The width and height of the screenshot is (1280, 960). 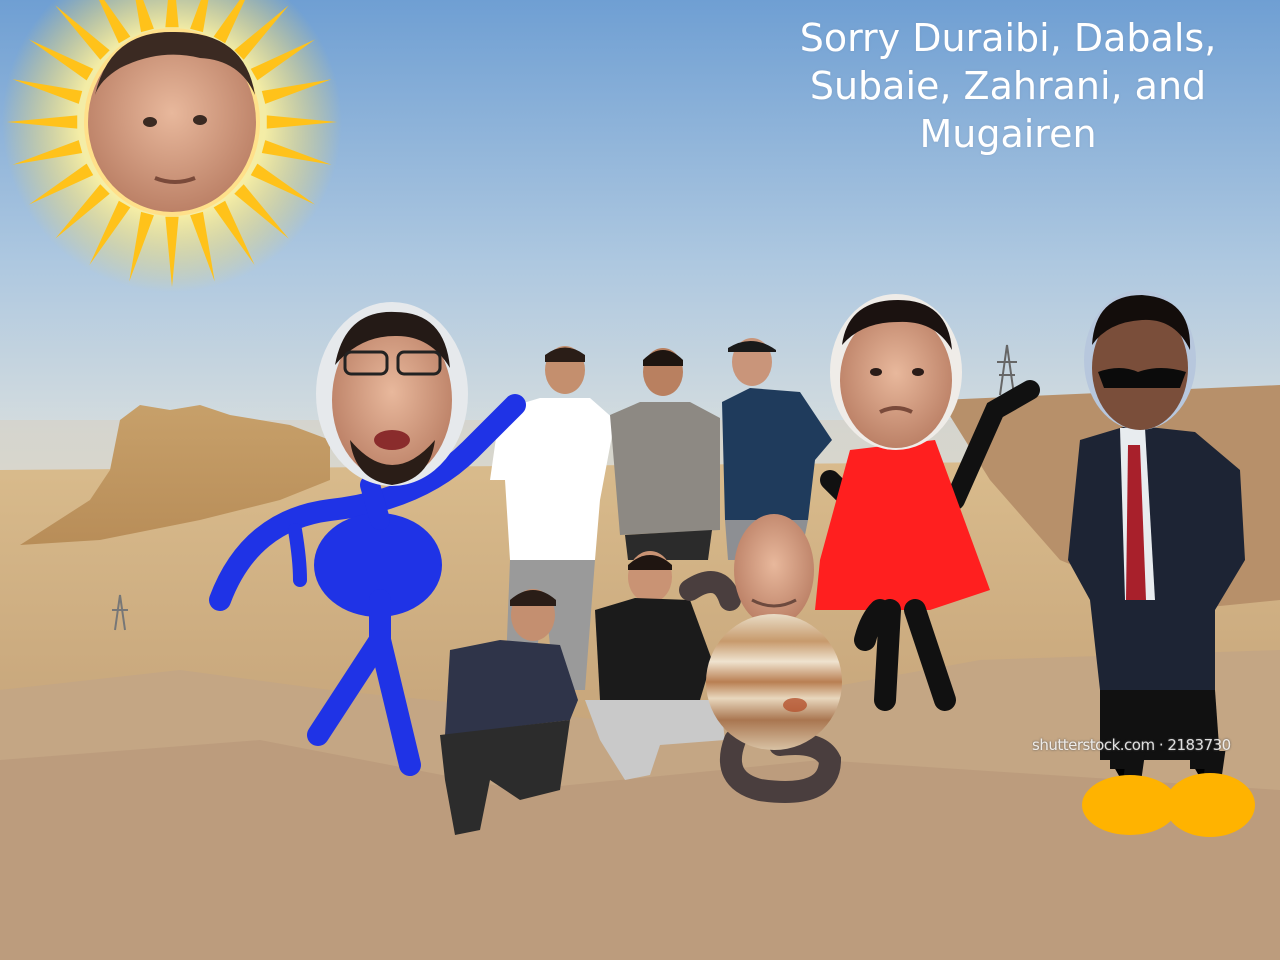 I want to click on crouching-person-right, so click(x=653, y=649).